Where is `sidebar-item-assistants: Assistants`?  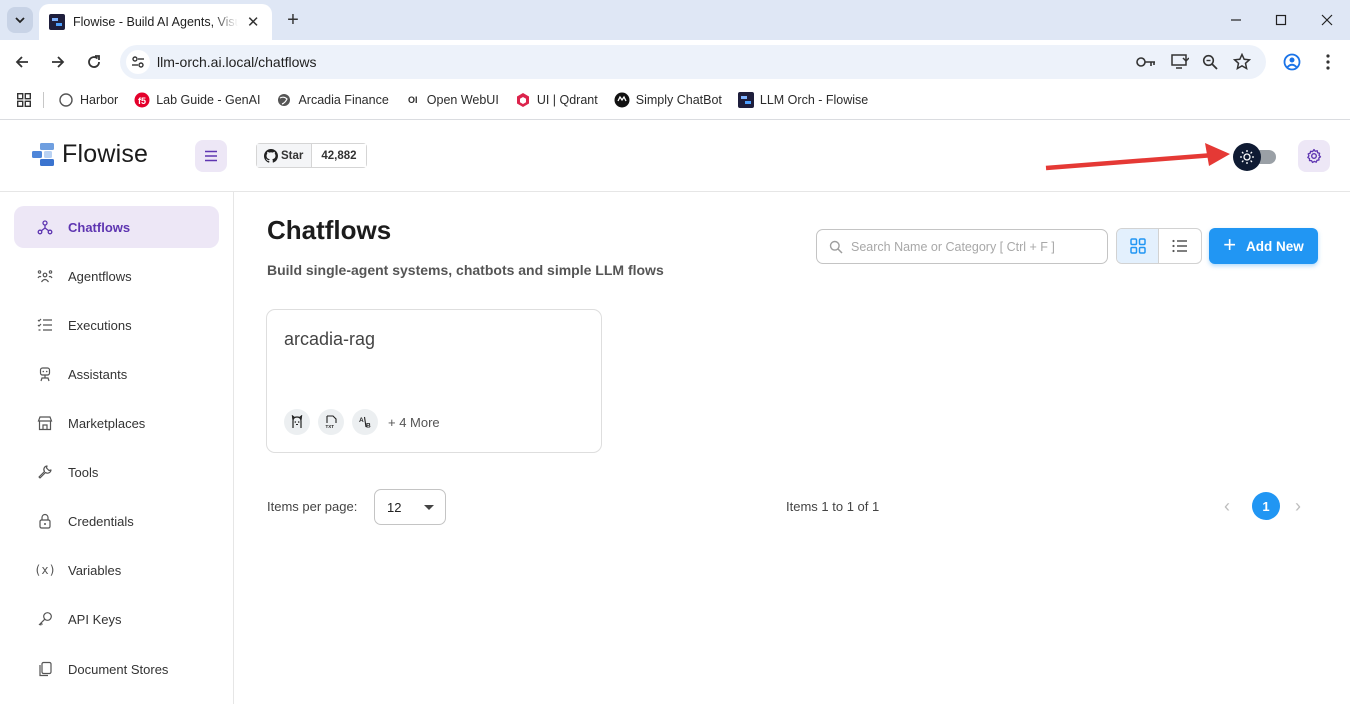
sidebar-item-assistants: Assistants is located at coordinates (116, 374).